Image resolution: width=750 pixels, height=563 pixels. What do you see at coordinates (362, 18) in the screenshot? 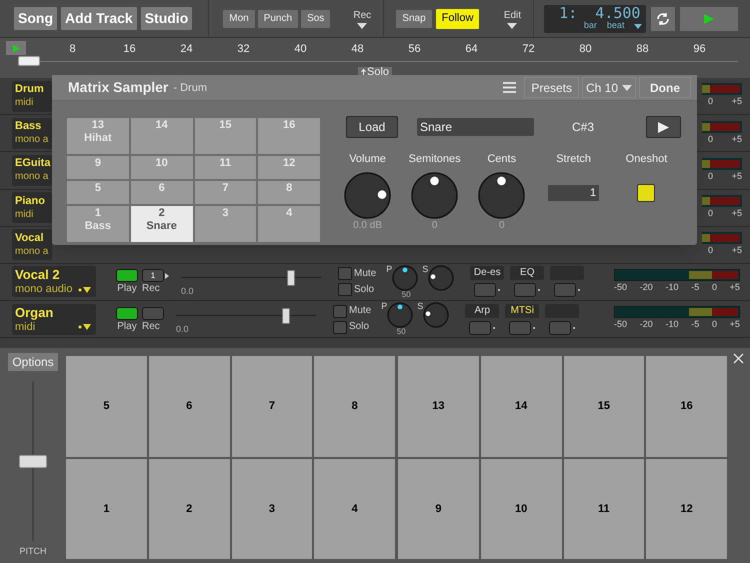
I see `record-menu: Rec` at bounding box center [362, 18].